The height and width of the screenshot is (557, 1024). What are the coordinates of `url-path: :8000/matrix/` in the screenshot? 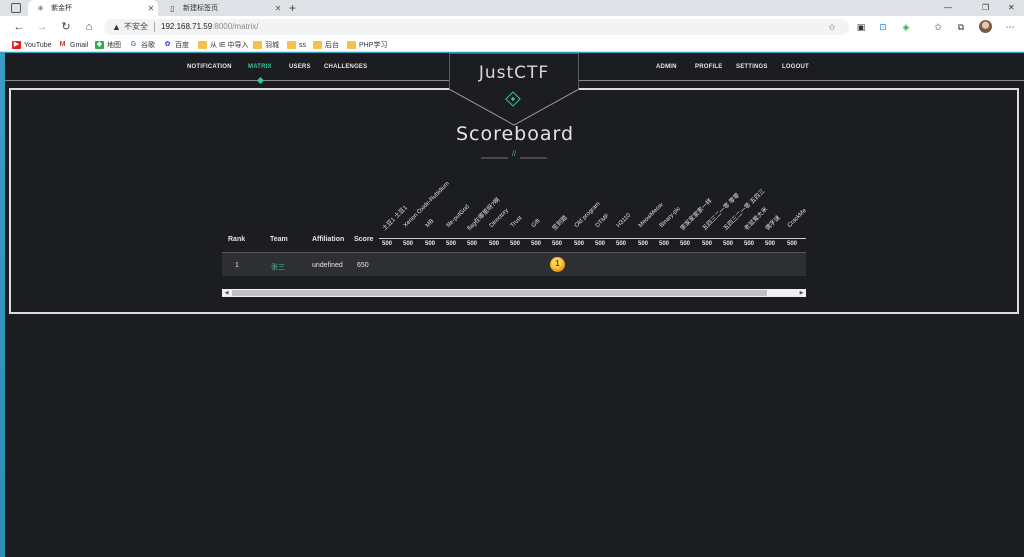 It's located at (235, 26).